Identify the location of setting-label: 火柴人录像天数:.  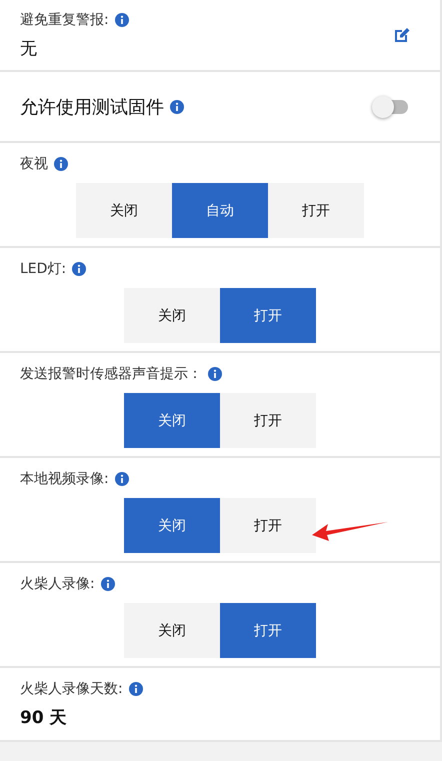
(71, 689).